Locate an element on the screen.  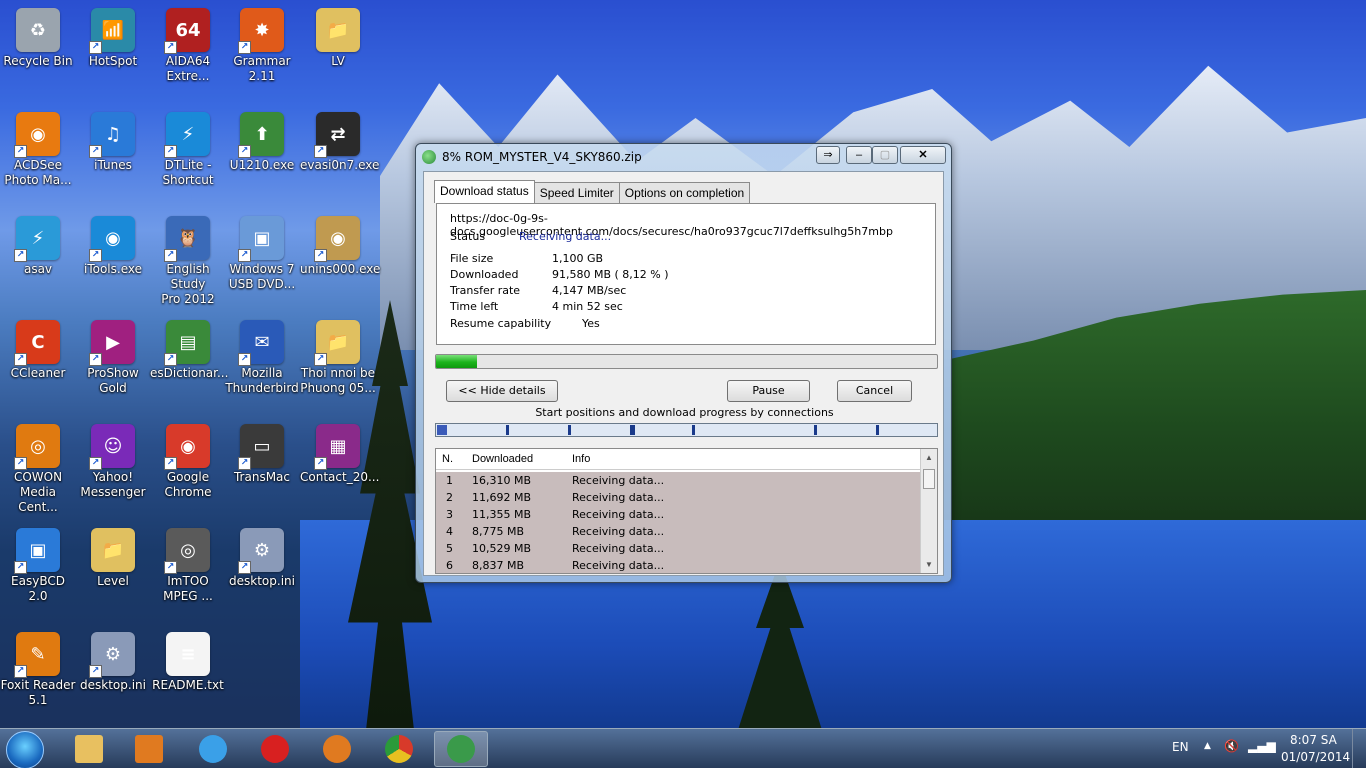
desktop-icon: C ↗ CCleaner is located at coordinates (38, 362).